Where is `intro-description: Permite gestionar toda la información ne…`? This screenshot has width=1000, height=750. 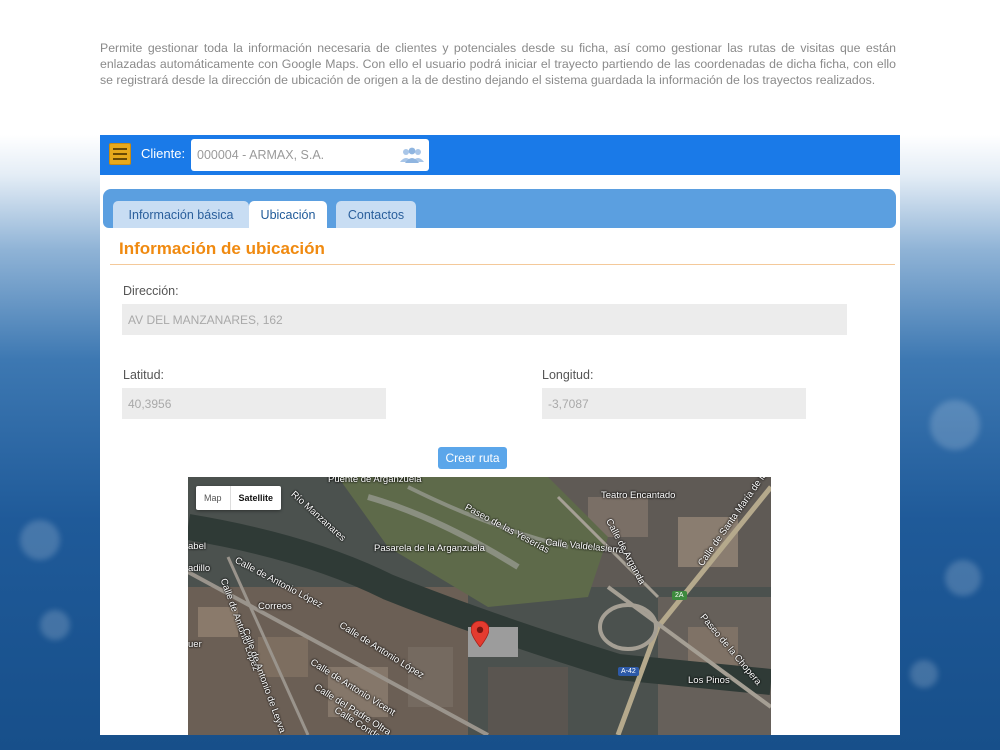
intro-description: Permite gestionar toda la información ne… is located at coordinates (498, 64).